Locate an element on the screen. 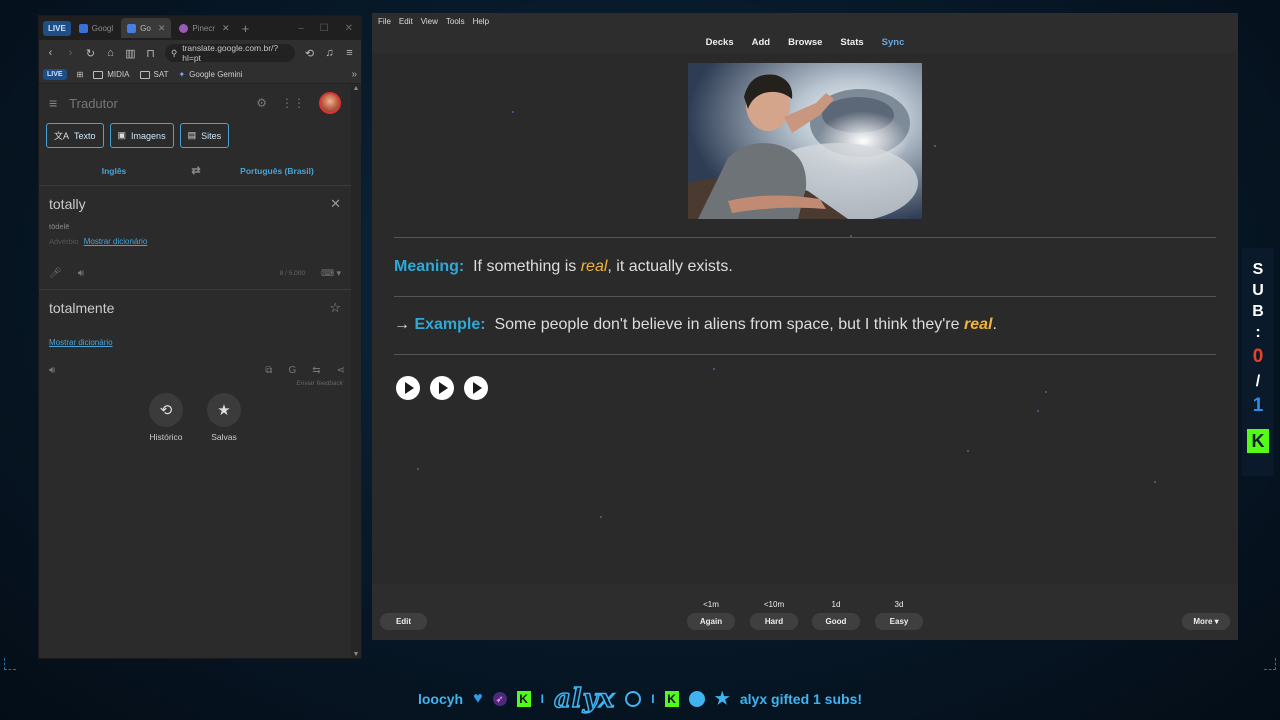  browser-tab-google: Googl is located at coordinates (96, 28).